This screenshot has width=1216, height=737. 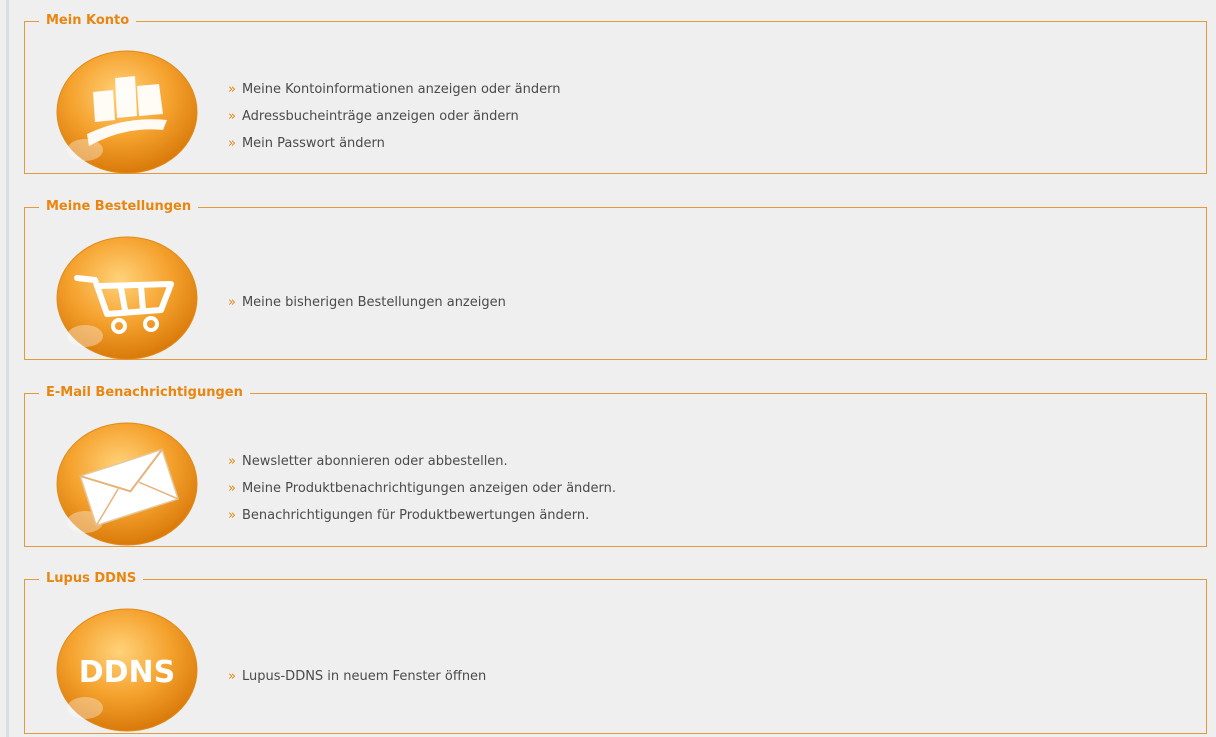 What do you see at coordinates (7, 368) in the screenshot?
I see `left-divider` at bounding box center [7, 368].